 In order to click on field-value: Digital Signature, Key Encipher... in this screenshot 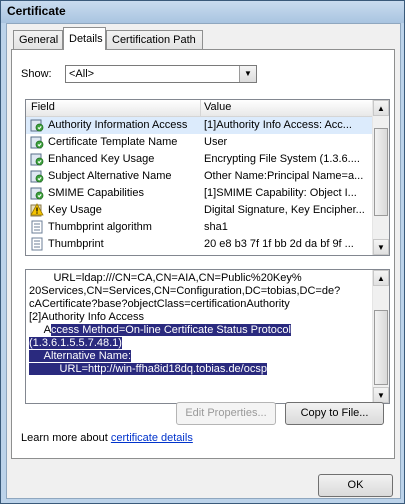, I will do `click(284, 210)`.